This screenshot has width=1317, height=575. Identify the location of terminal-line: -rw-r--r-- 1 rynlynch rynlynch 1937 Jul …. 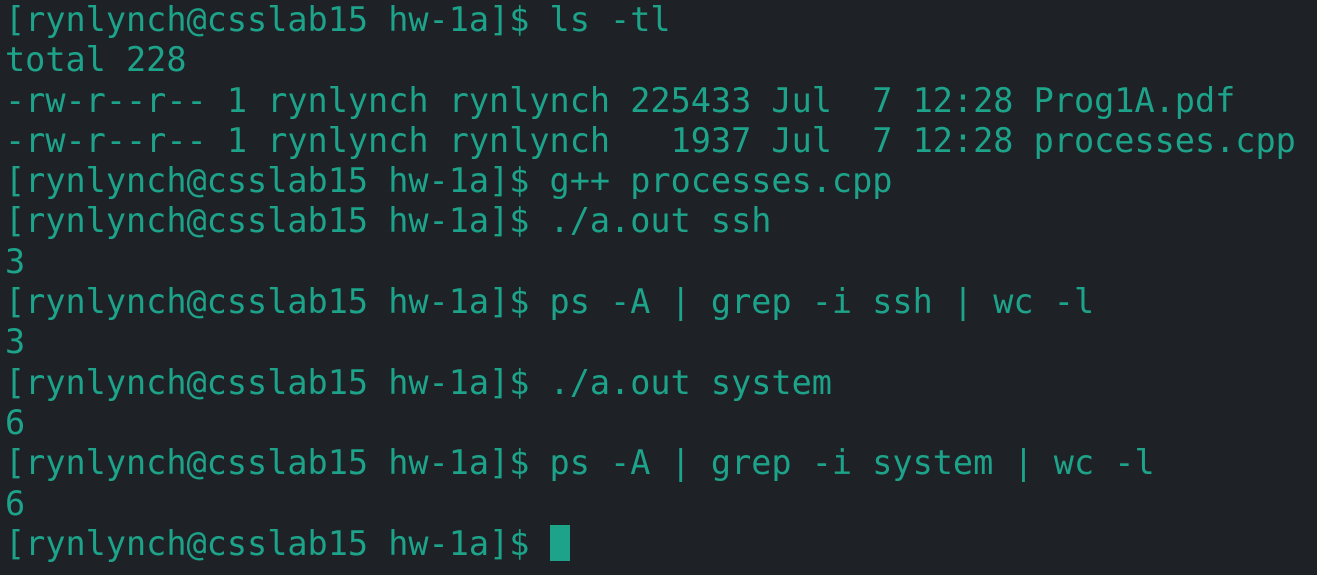
(650, 140).